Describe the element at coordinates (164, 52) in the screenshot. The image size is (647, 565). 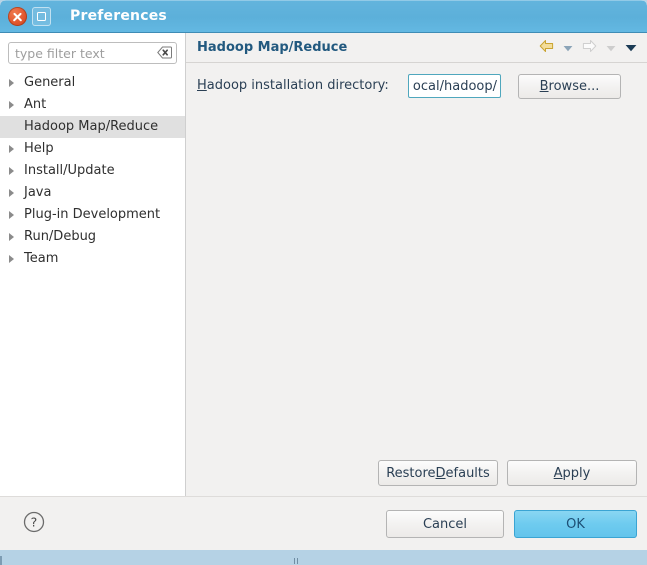
I see `clear-icon` at that location.